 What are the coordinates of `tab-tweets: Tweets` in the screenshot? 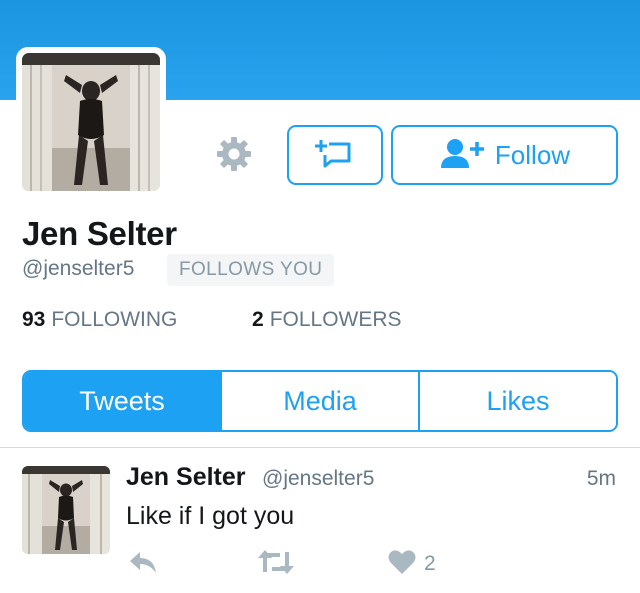 It's located at (122, 401).